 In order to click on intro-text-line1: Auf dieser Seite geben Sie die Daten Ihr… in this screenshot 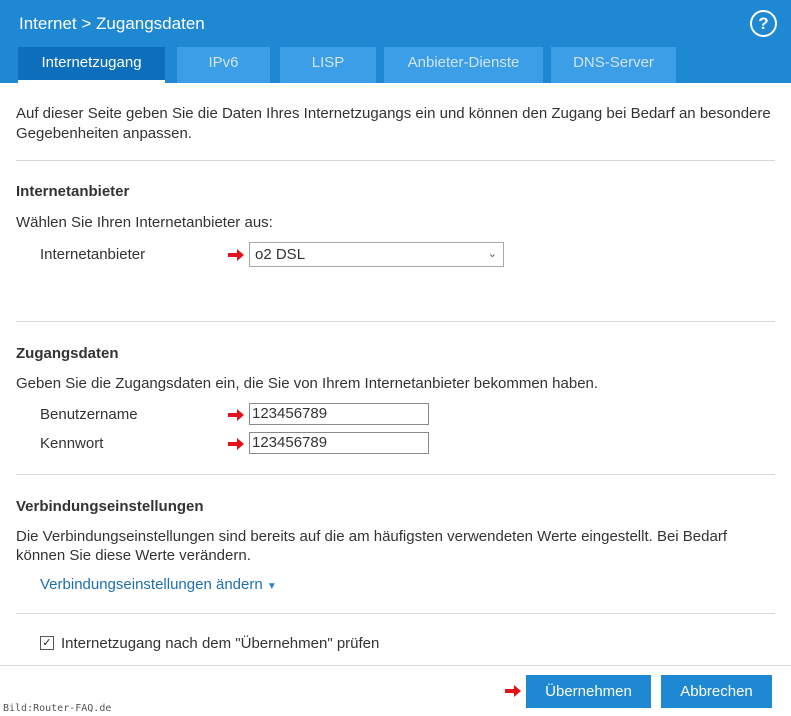, I will do `click(393, 113)`.